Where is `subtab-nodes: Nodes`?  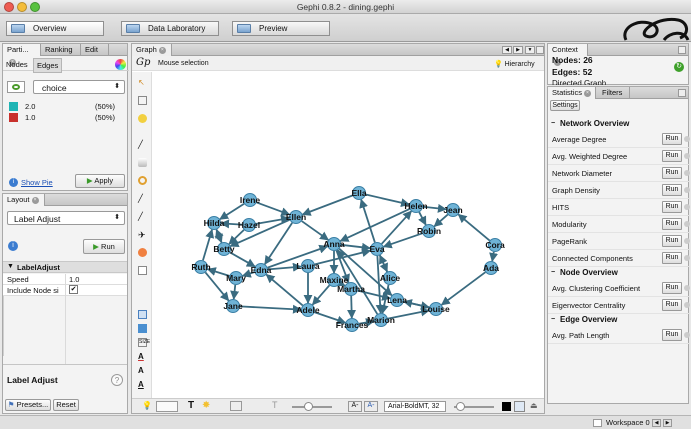
subtab-nodes: Nodes is located at coordinates (17, 64).